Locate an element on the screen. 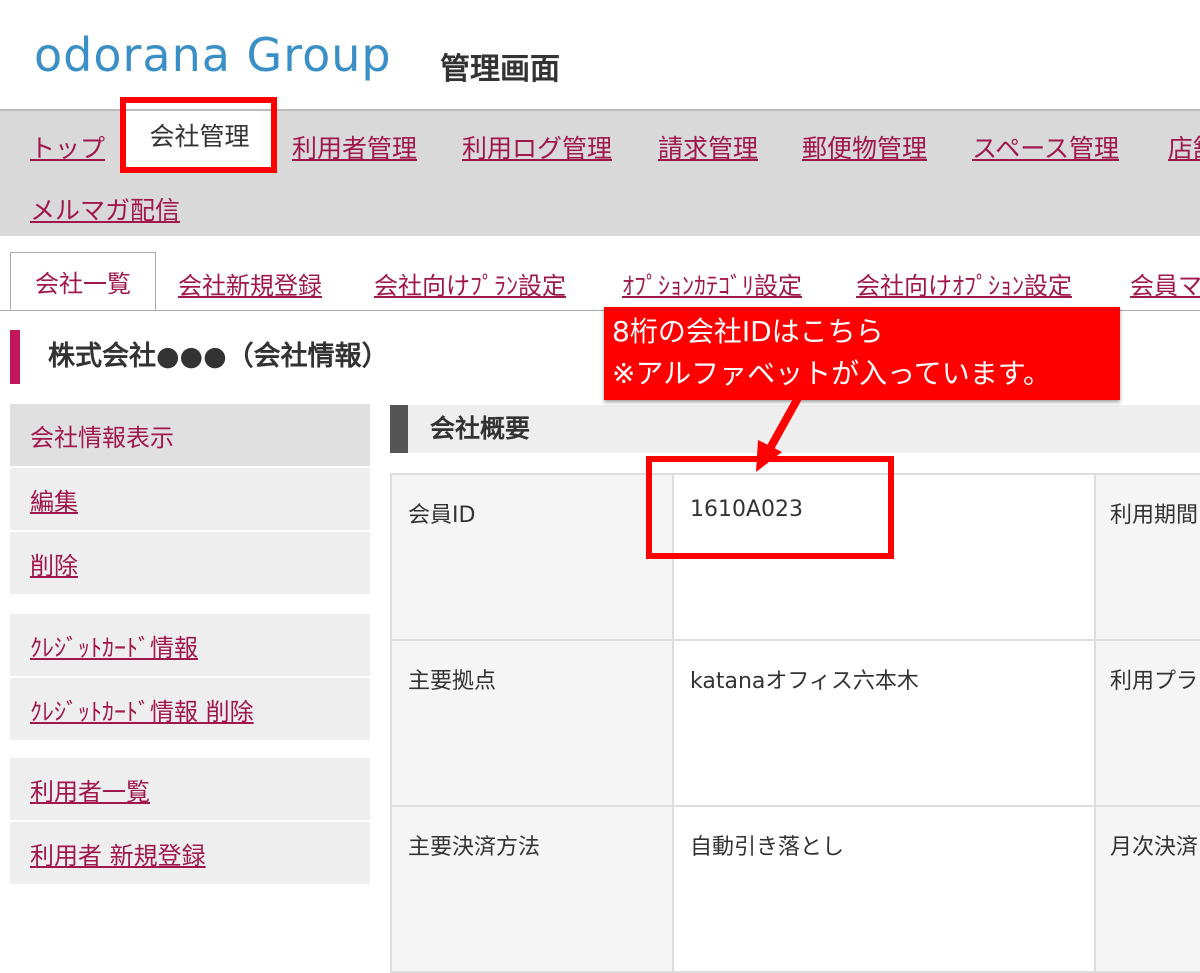  label-main-base: 主要拠点 is located at coordinates (532, 723).